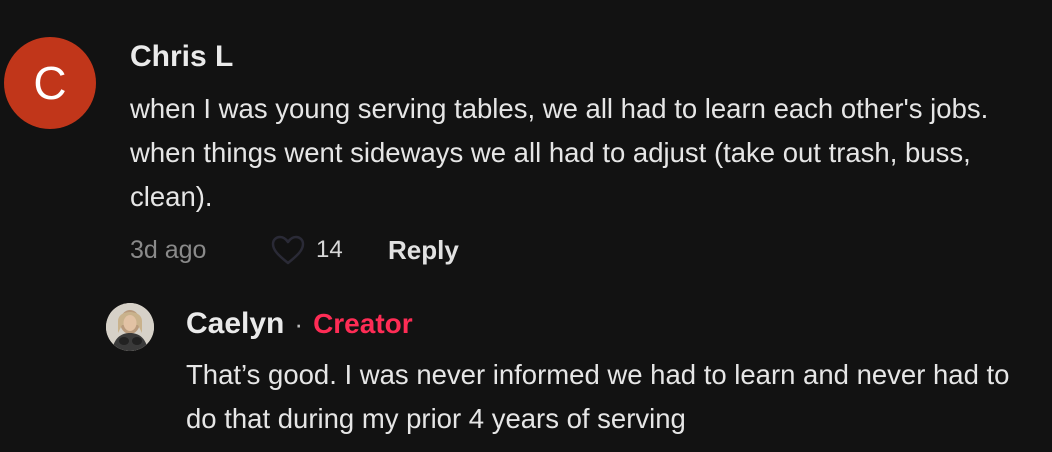 The width and height of the screenshot is (1052, 452). Describe the element at coordinates (363, 323) in the screenshot. I see `creator-badge: Creator` at that location.